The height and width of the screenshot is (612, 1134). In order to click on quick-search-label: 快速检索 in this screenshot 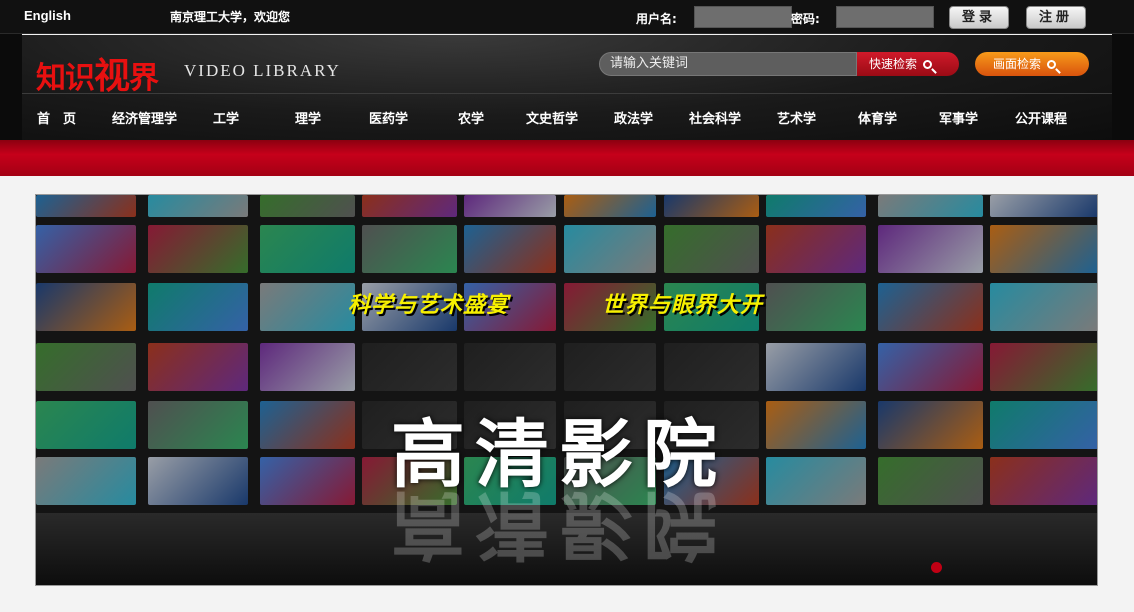, I will do `click(893, 64)`.